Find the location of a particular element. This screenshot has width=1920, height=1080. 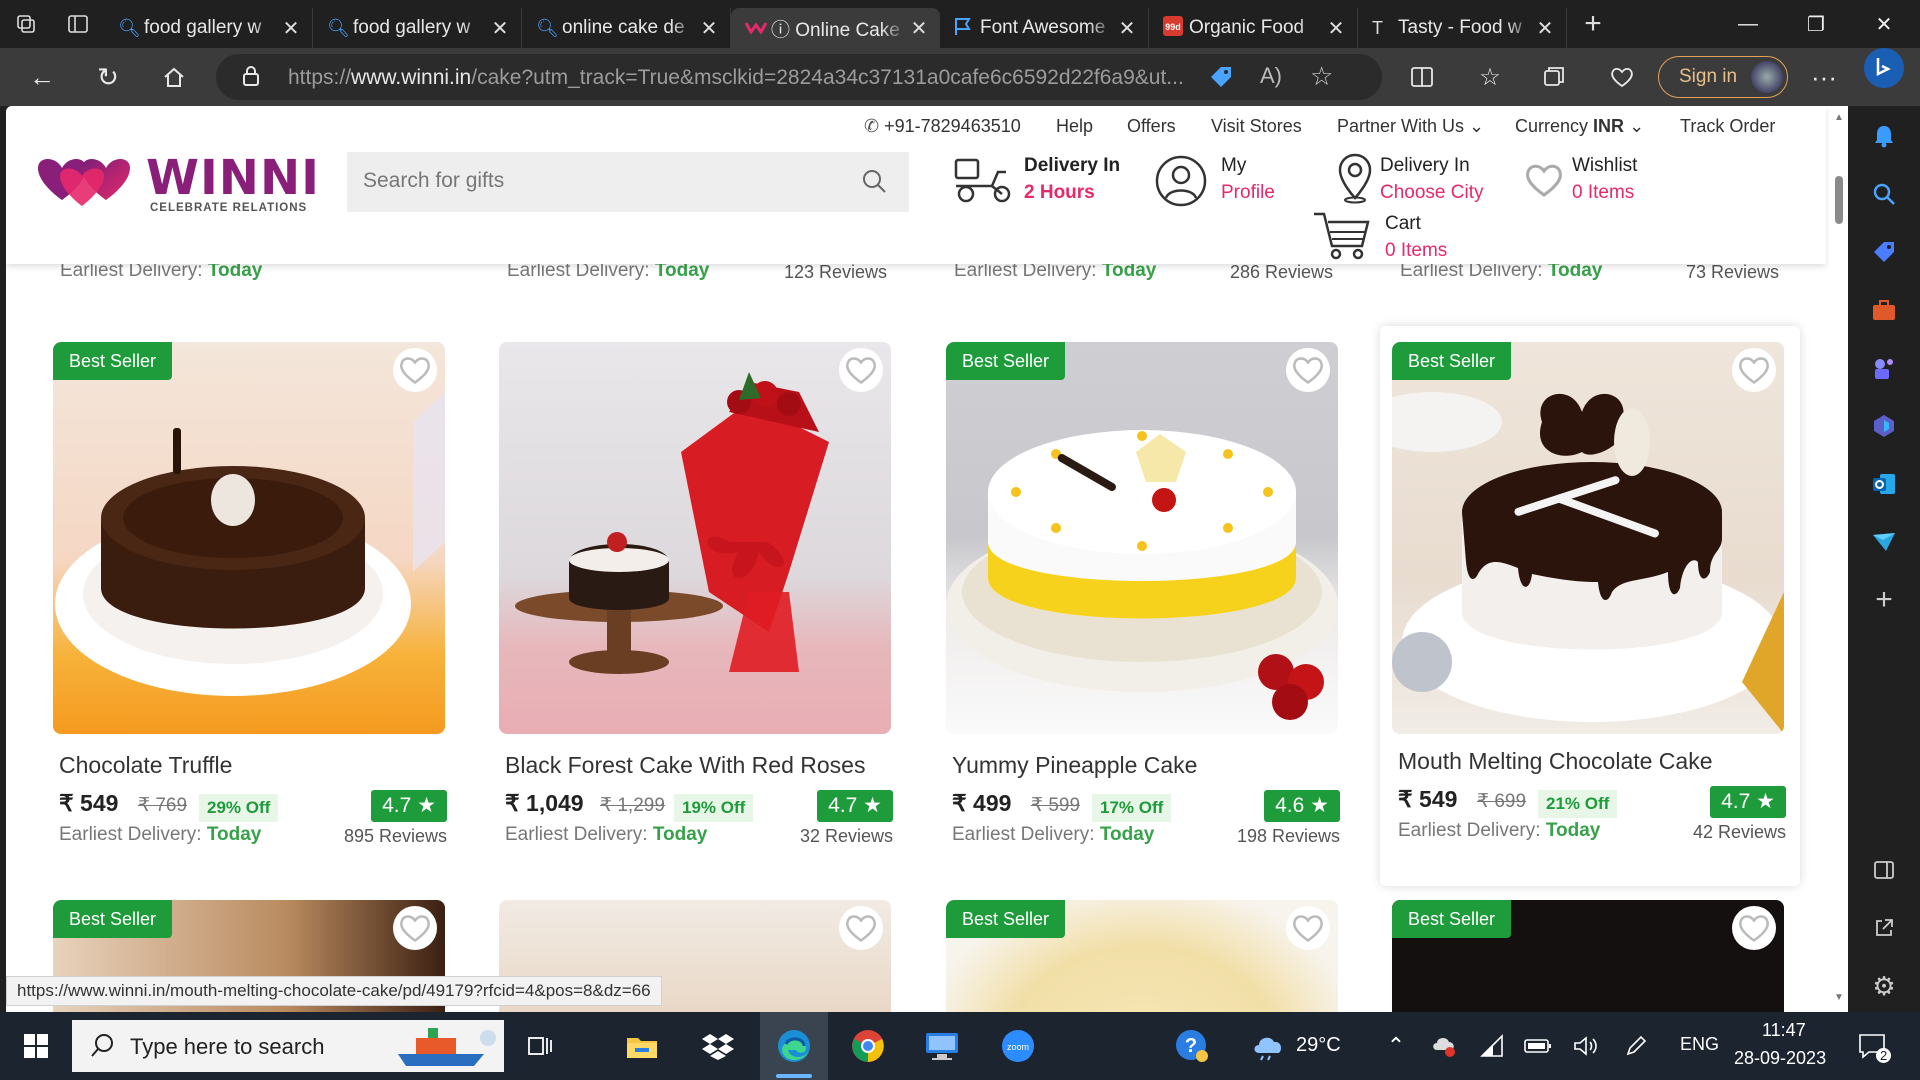

refresh-icon: ↻ is located at coordinates (108, 77).